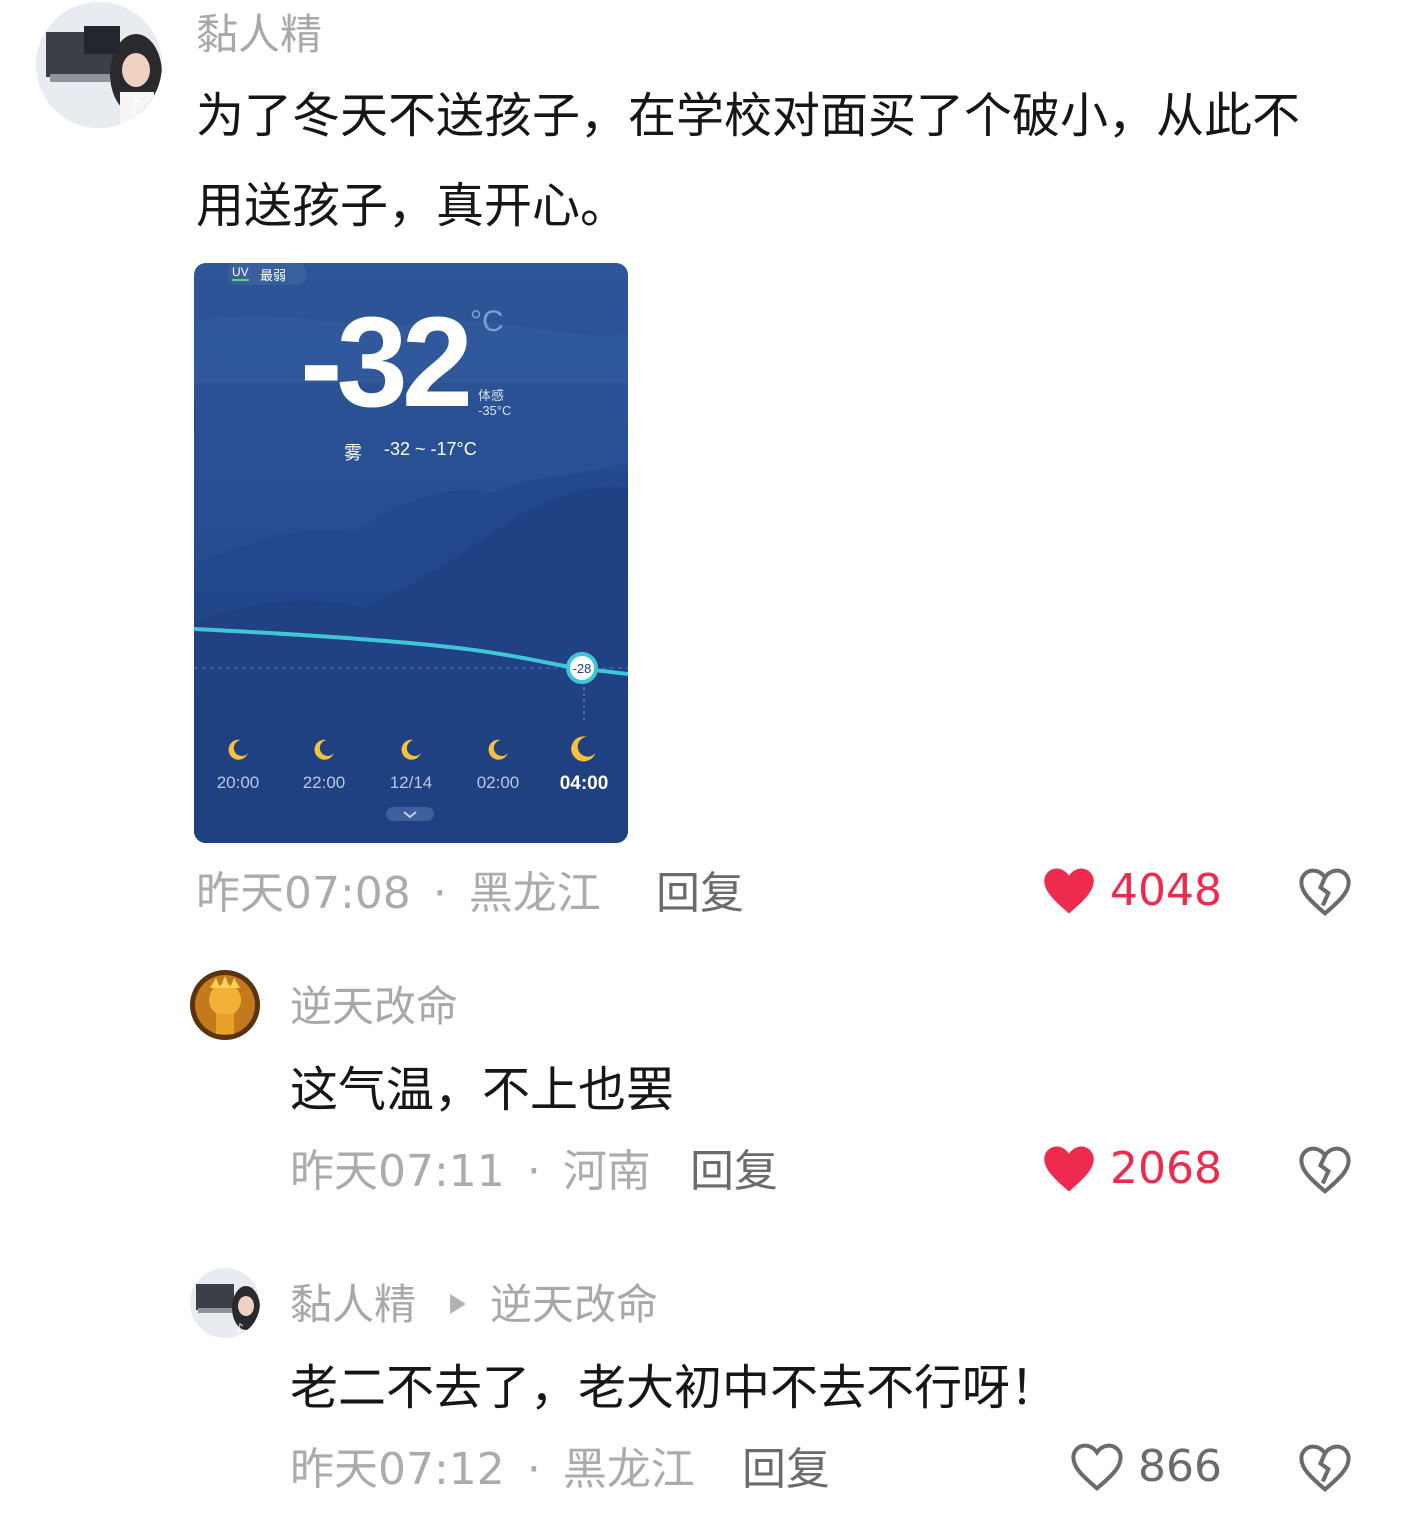  What do you see at coordinates (397, 1469) in the screenshot?
I see `comment-time: 昨天07:12` at bounding box center [397, 1469].